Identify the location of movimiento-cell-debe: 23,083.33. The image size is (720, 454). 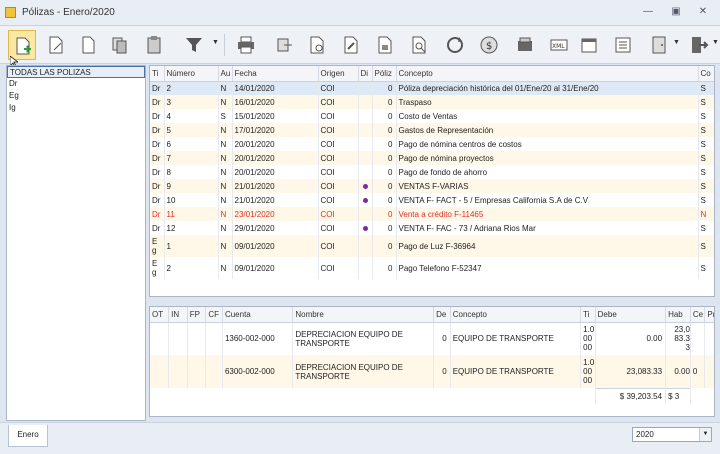
(631, 371).